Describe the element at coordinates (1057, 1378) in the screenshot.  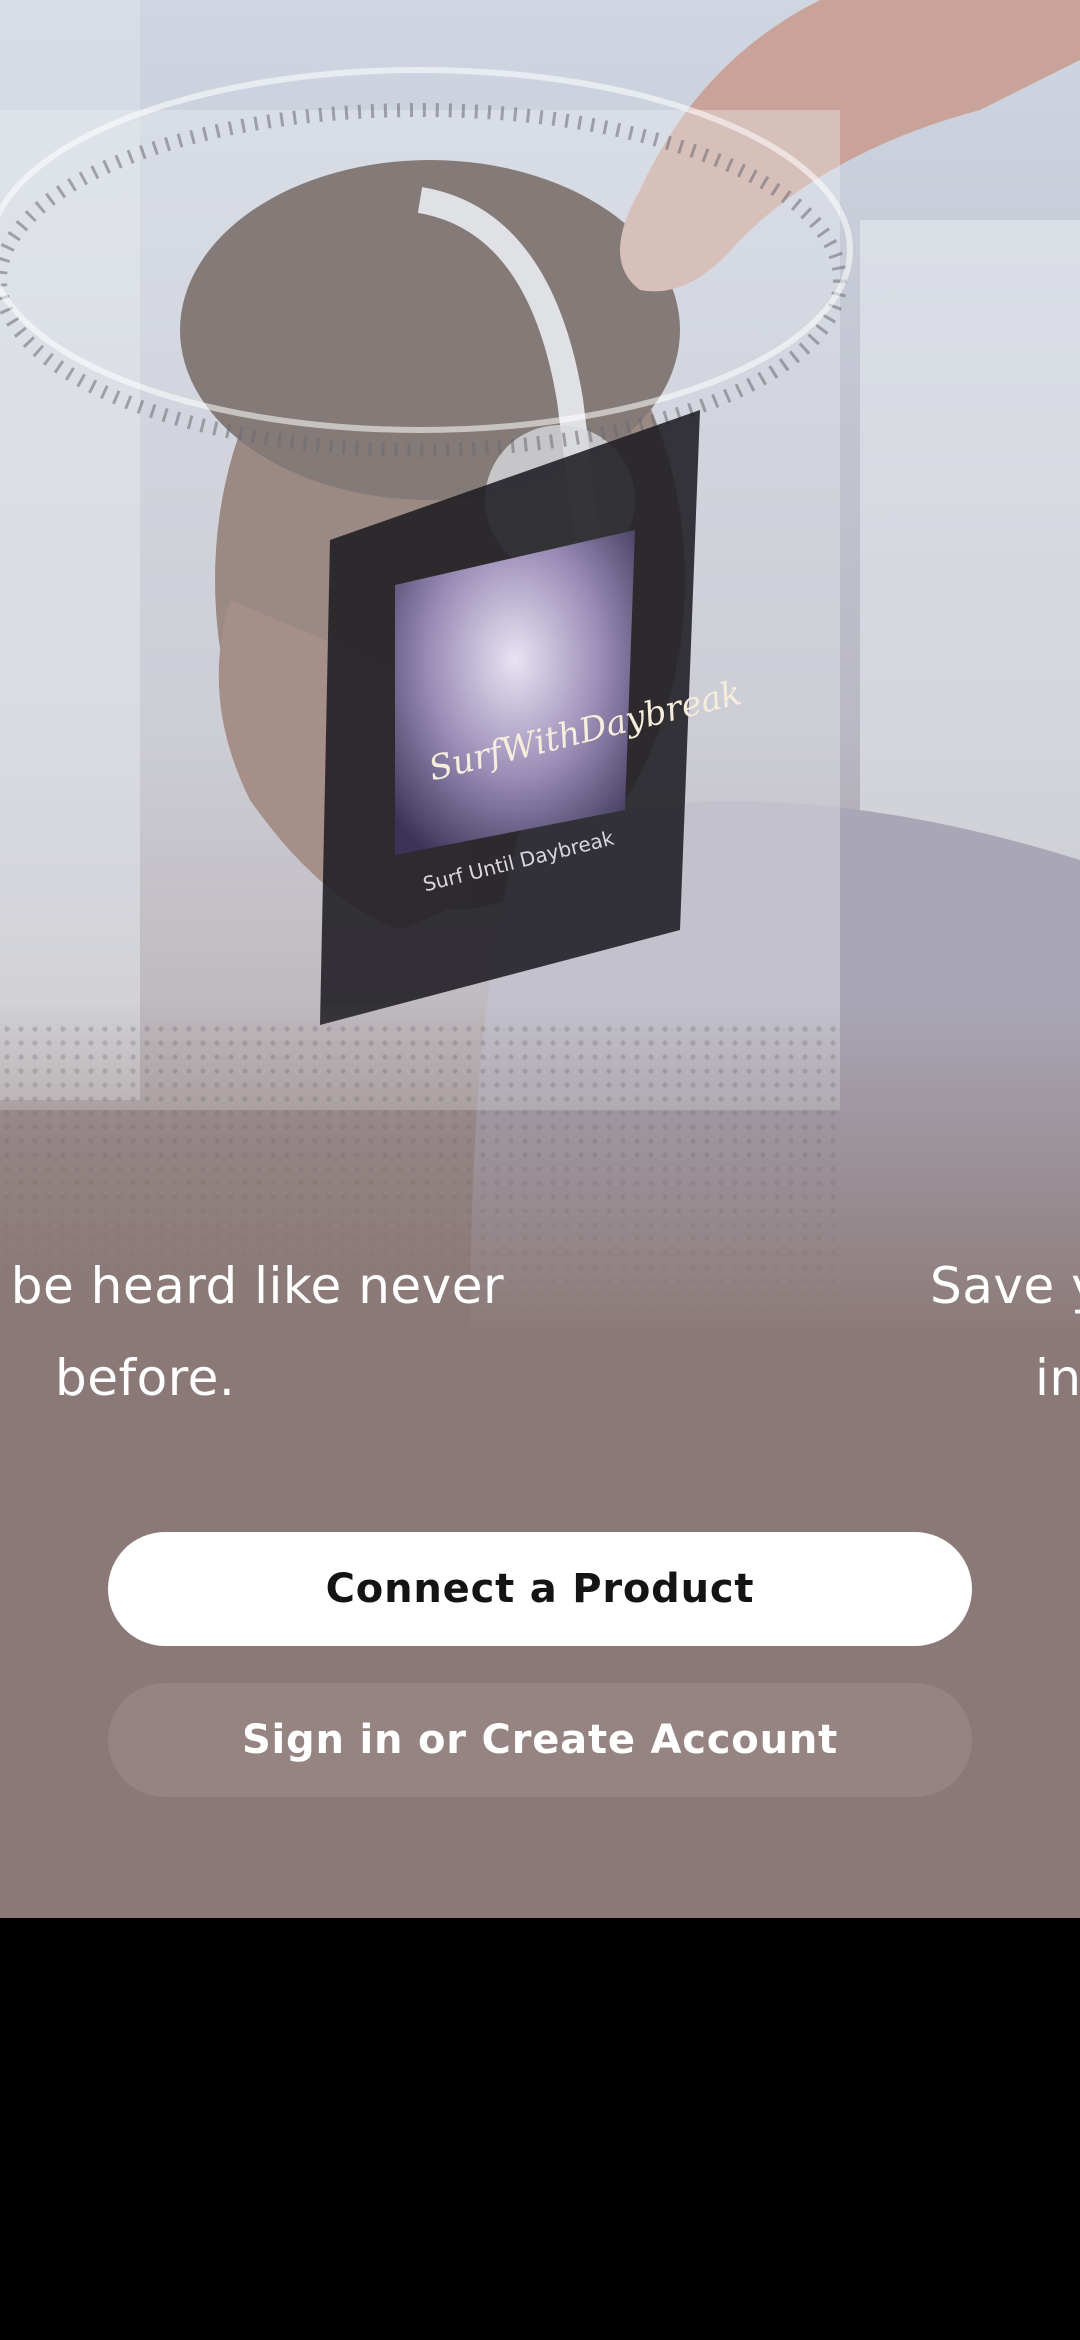
I see `caption-line-2: in` at that location.